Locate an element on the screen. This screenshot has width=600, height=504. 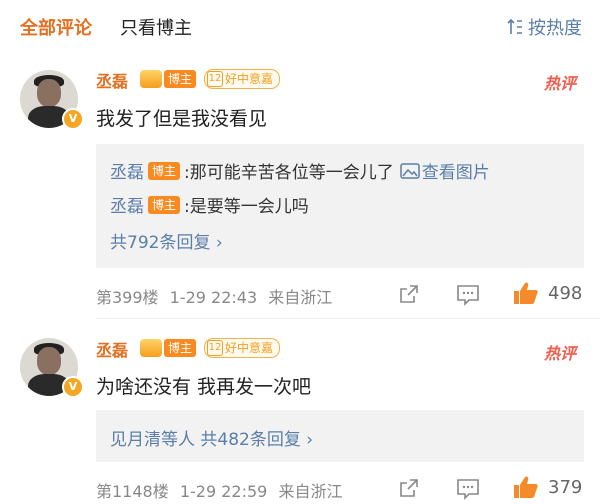
floor-number: 第399楼 is located at coordinates (127, 297).